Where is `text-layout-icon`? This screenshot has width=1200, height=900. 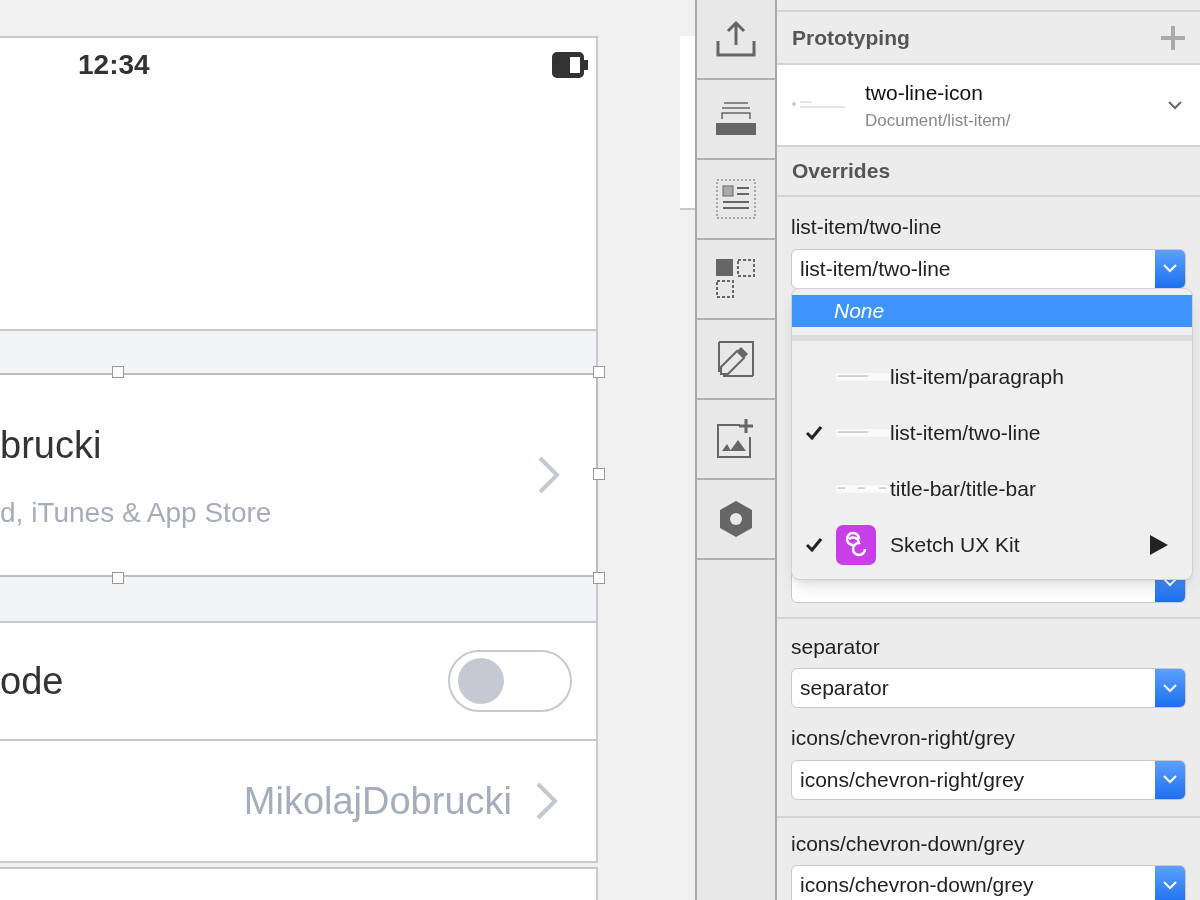 text-layout-icon is located at coordinates (736, 199).